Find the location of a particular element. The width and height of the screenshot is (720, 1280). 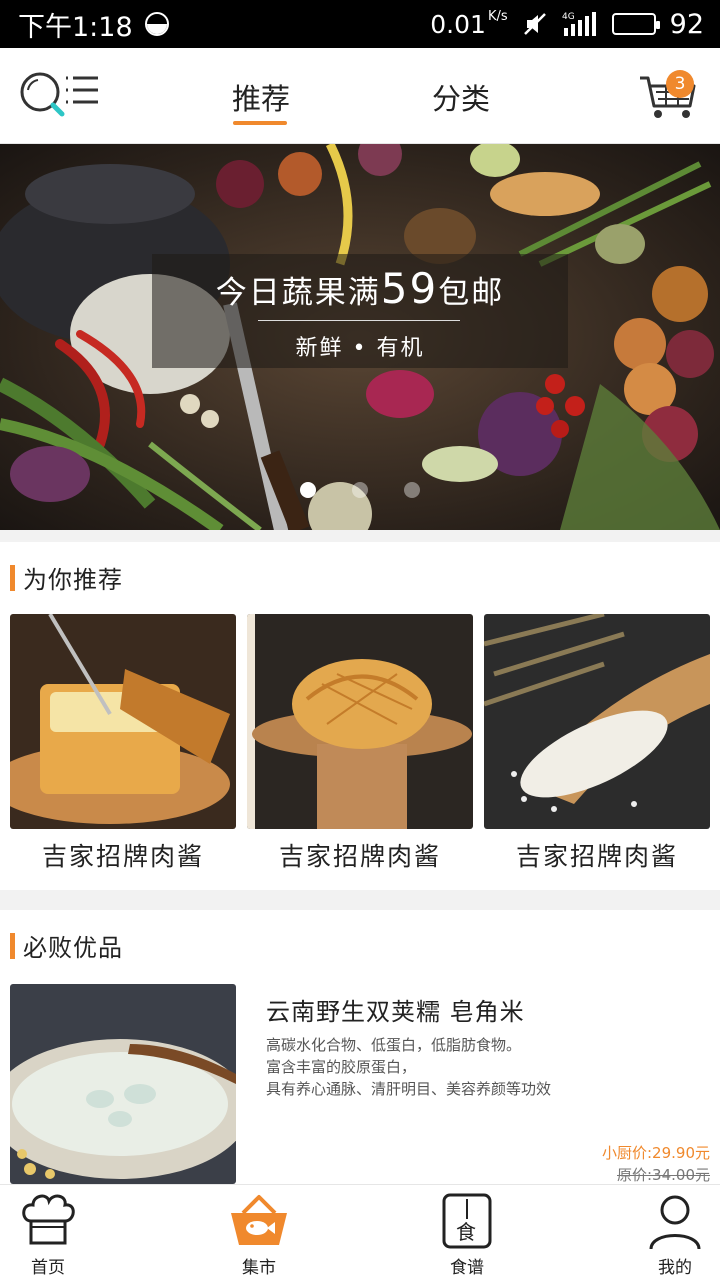

recommend-header: 为你推荐 is located at coordinates (66, 577).